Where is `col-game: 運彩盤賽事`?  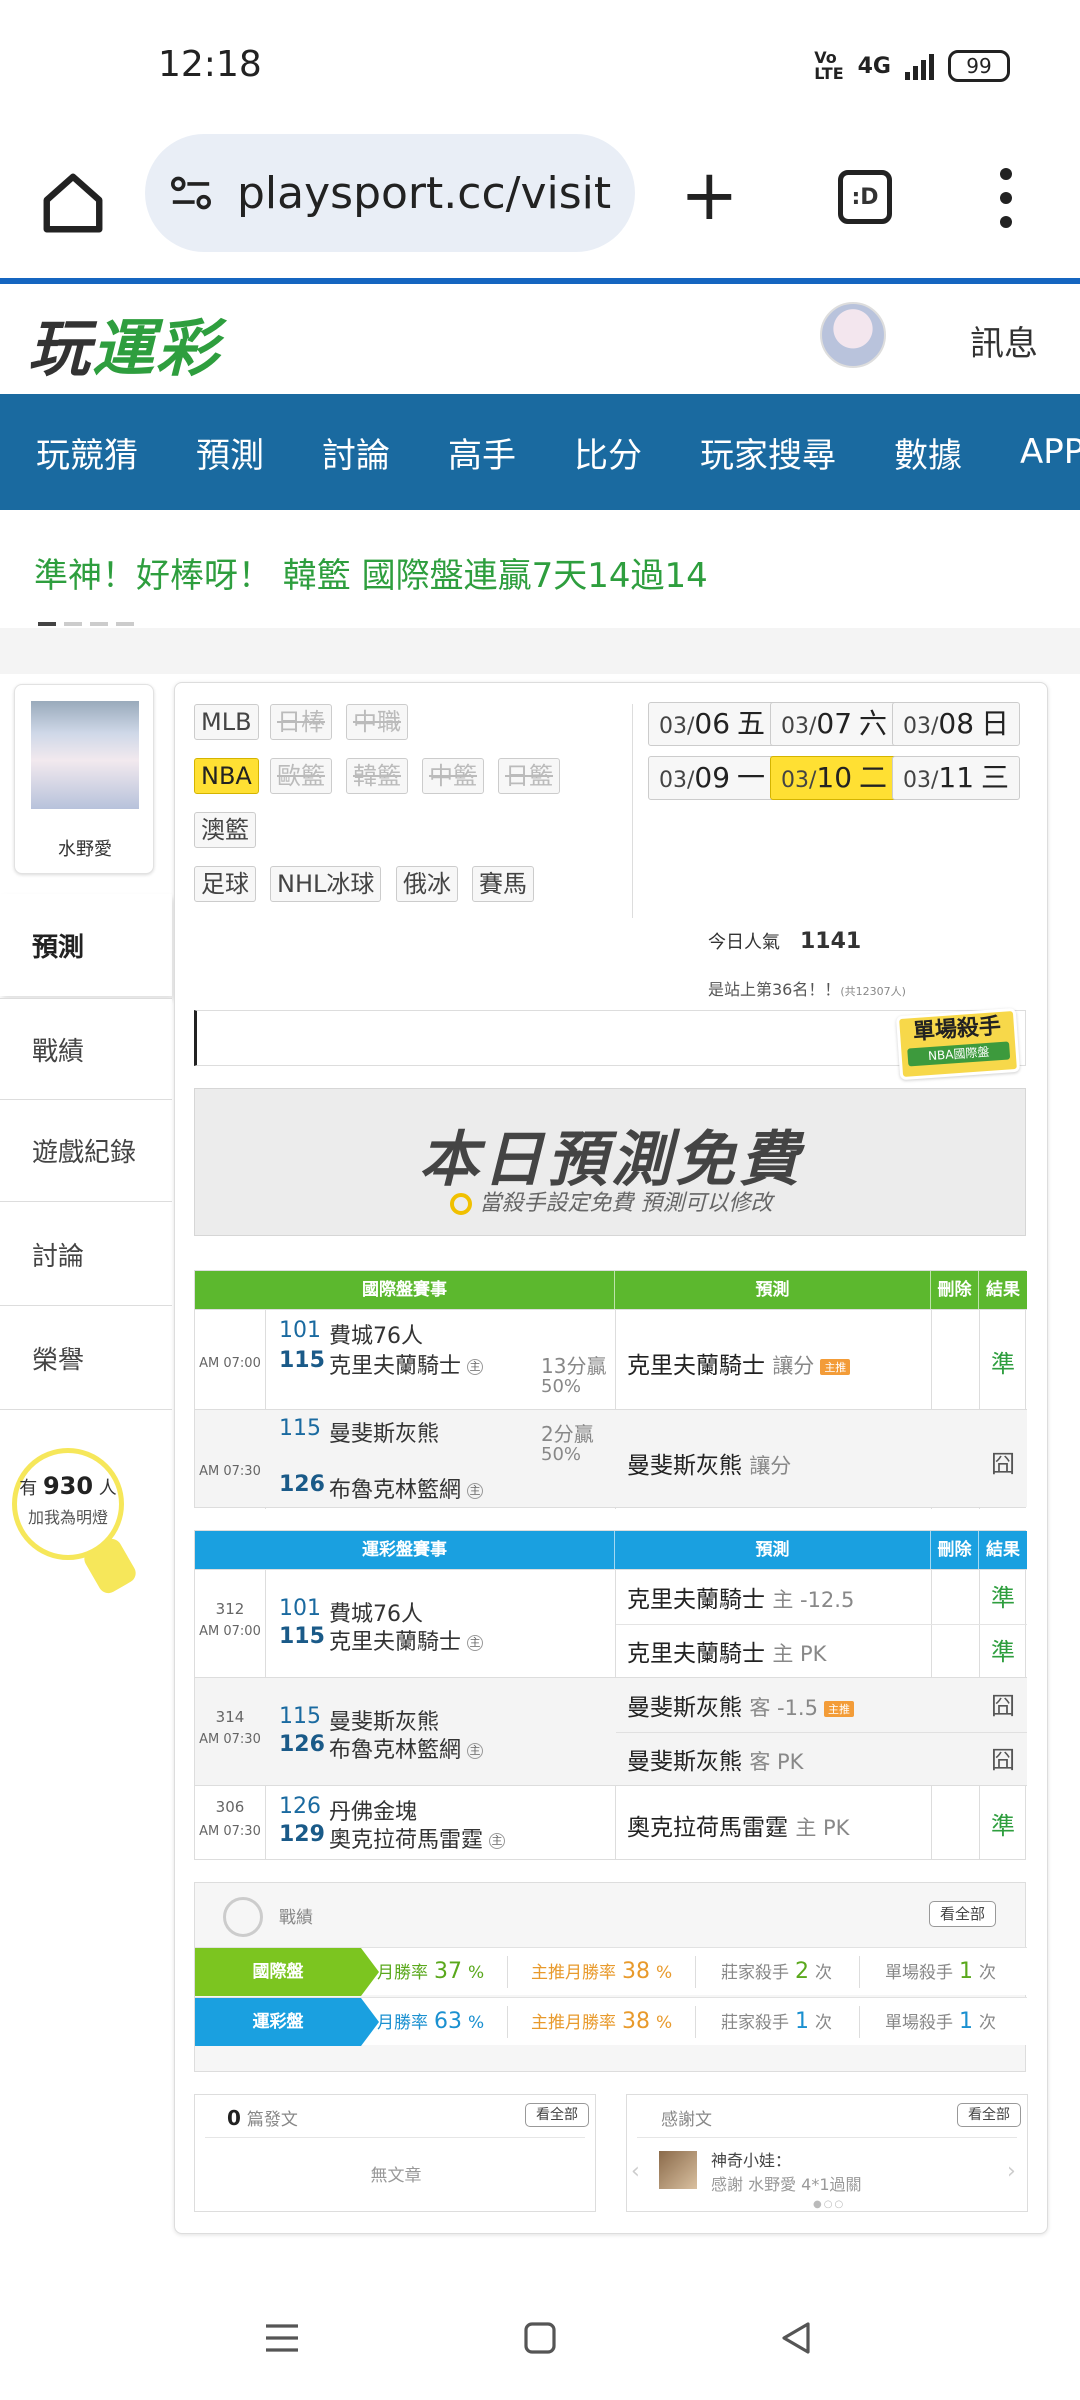 col-game: 運彩盤賽事 is located at coordinates (405, 1550).